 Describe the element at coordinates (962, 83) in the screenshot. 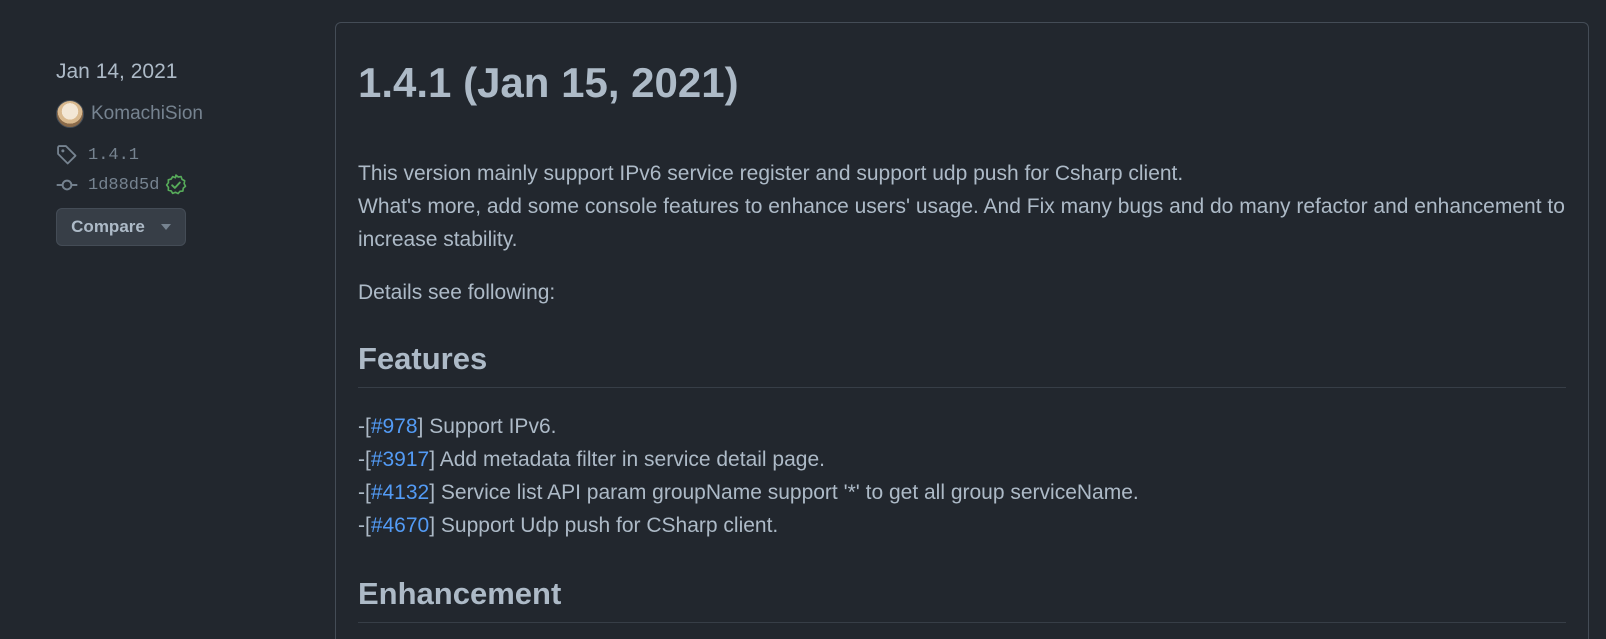

I see `release-title: 1.4.1 (Jan 15, 2021)` at that location.